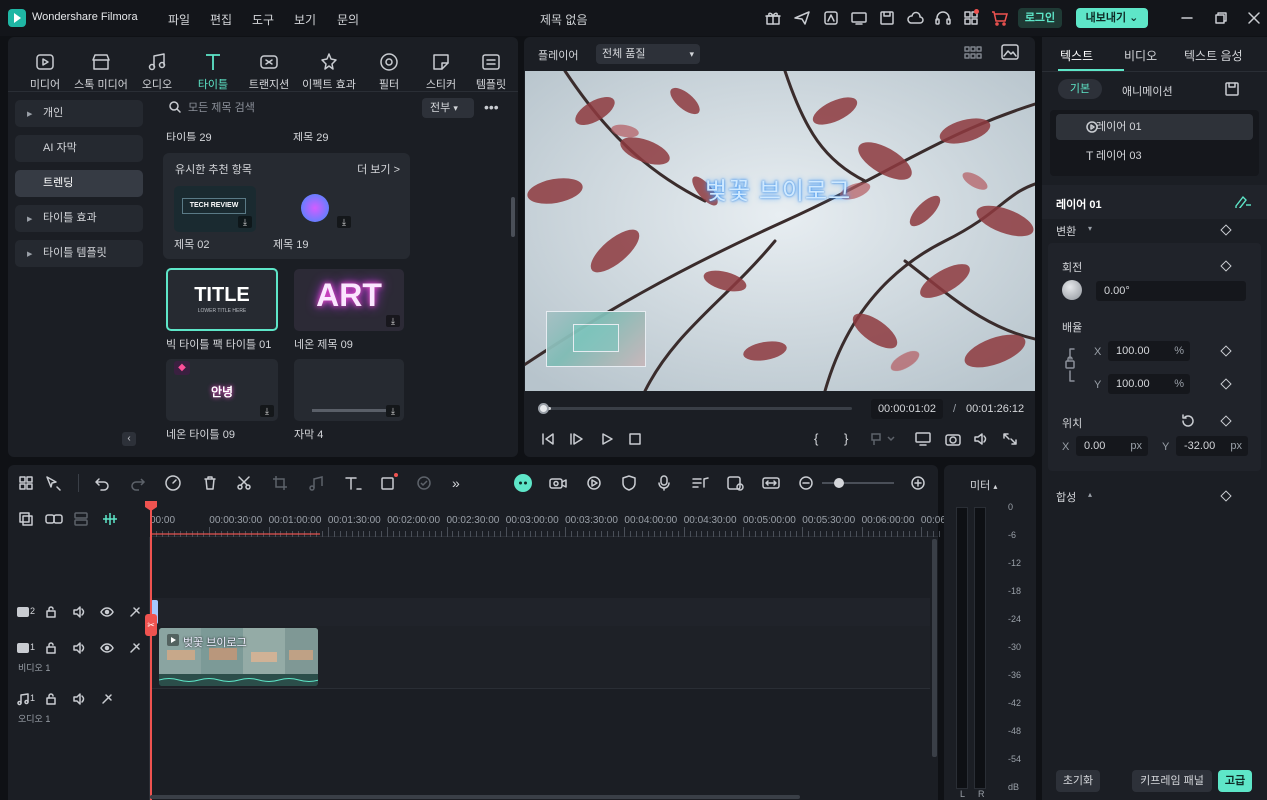 This screenshot has width=1267, height=800. Describe the element at coordinates (1072, 290) in the screenshot. I see `rotation-dial` at that location.